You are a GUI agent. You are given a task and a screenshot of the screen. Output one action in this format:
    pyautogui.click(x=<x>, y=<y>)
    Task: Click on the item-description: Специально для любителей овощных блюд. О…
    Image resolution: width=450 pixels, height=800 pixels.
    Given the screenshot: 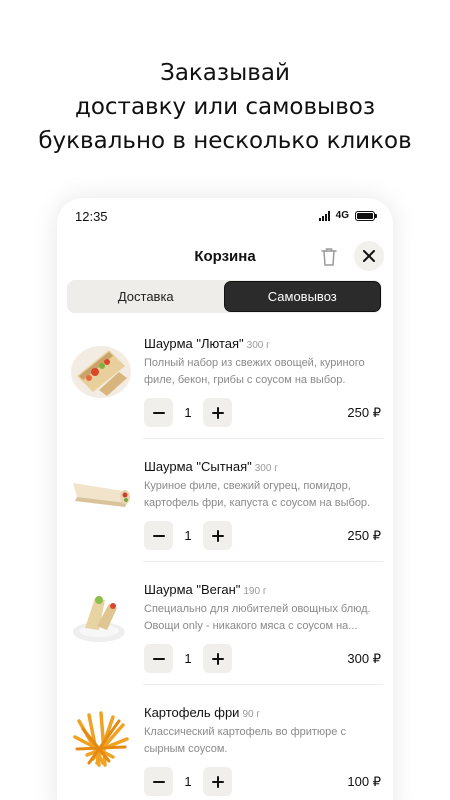 What is the action you would take?
    pyautogui.click(x=257, y=617)
    